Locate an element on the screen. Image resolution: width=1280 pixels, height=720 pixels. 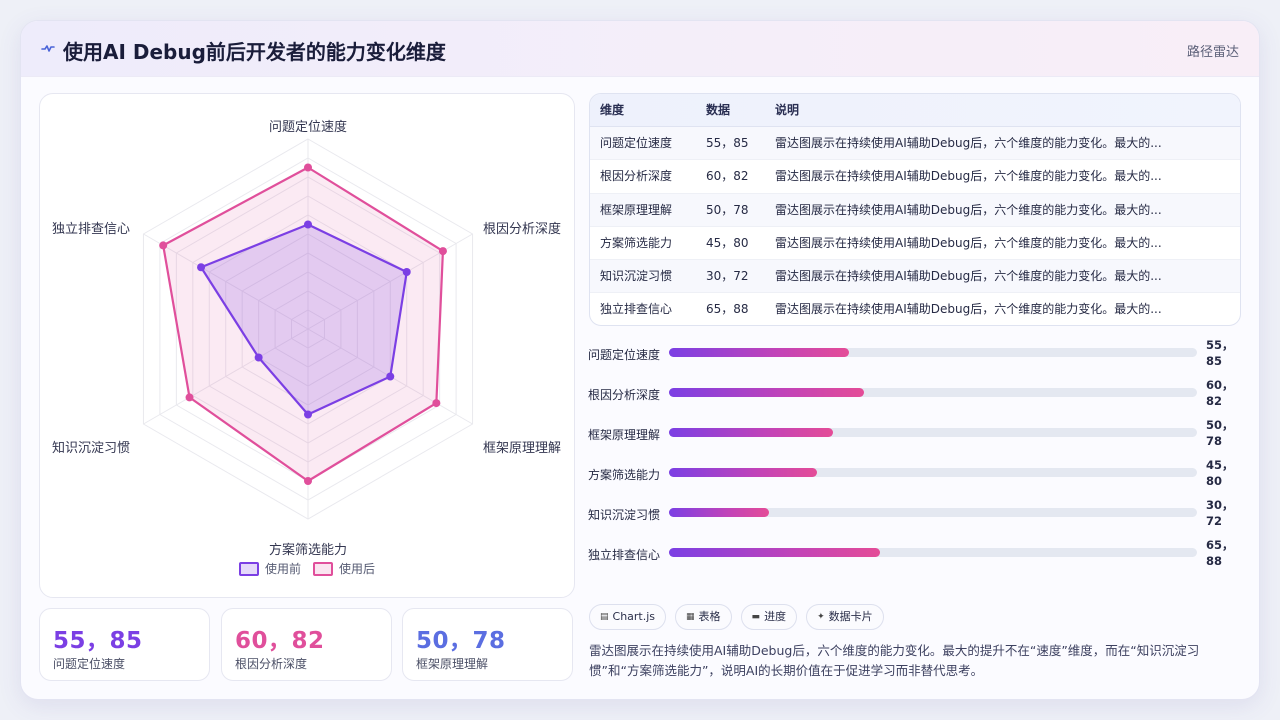
bar-label: 独立排查信心 is located at coordinates (624, 555).